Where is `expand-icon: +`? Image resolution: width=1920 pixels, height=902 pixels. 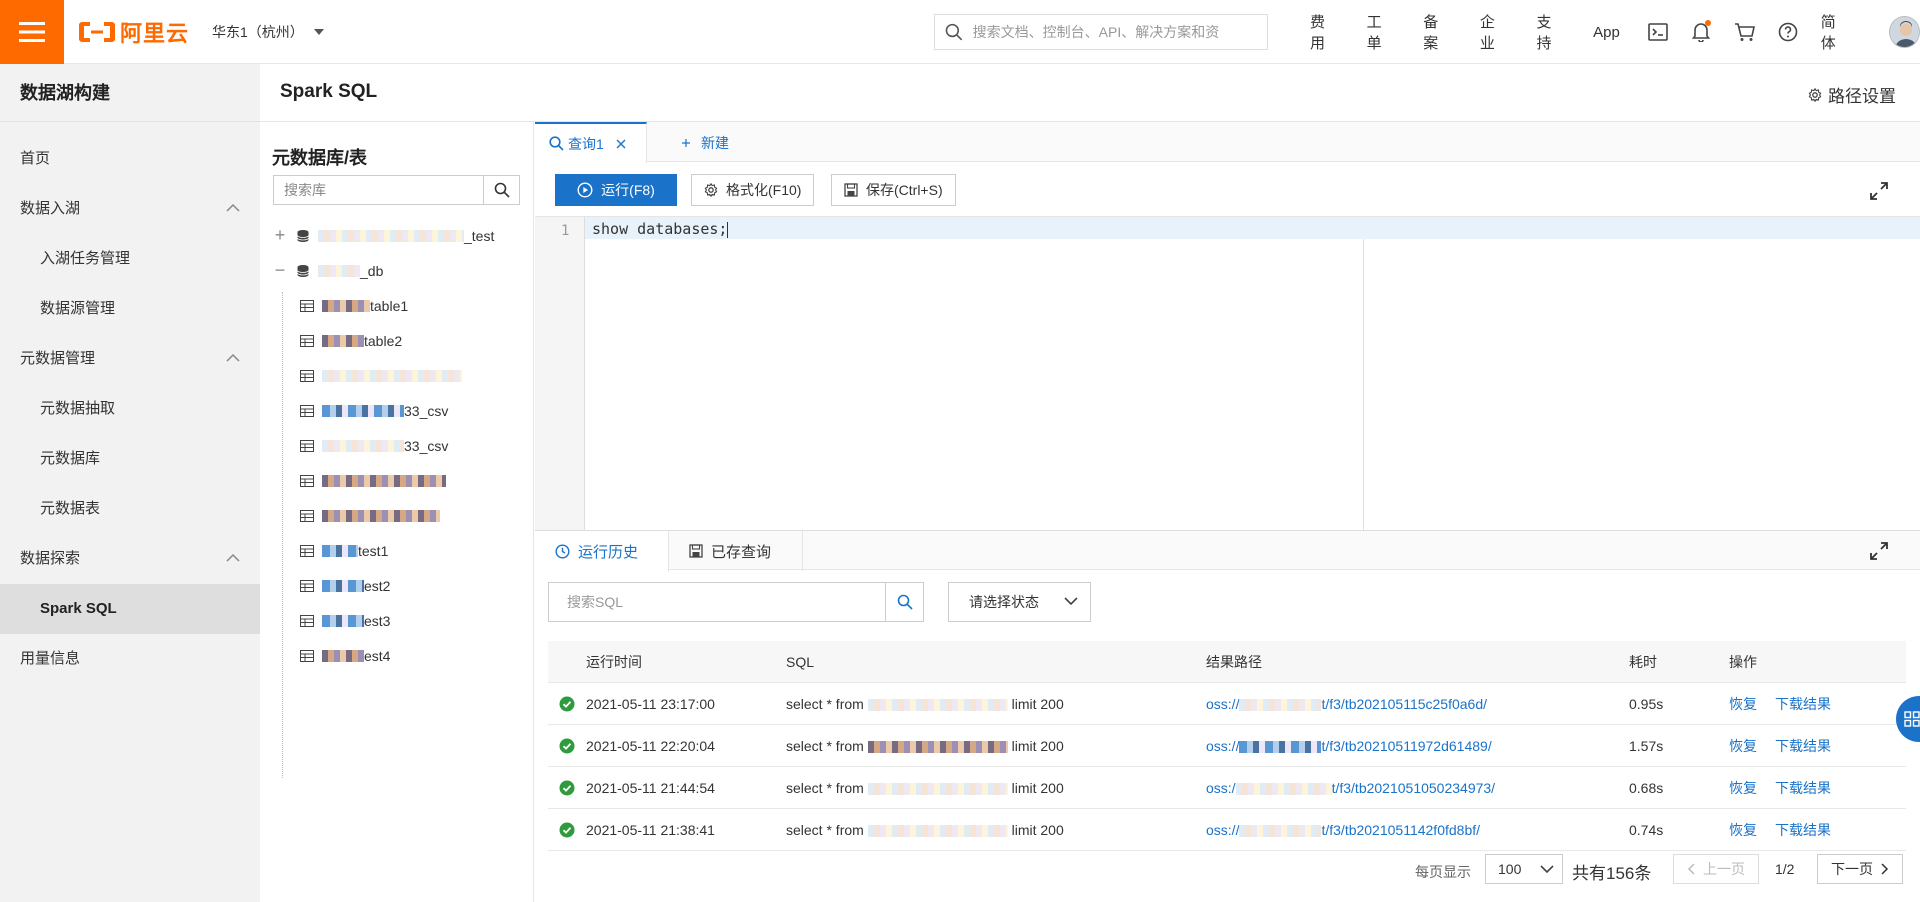 expand-icon: + is located at coordinates (280, 235).